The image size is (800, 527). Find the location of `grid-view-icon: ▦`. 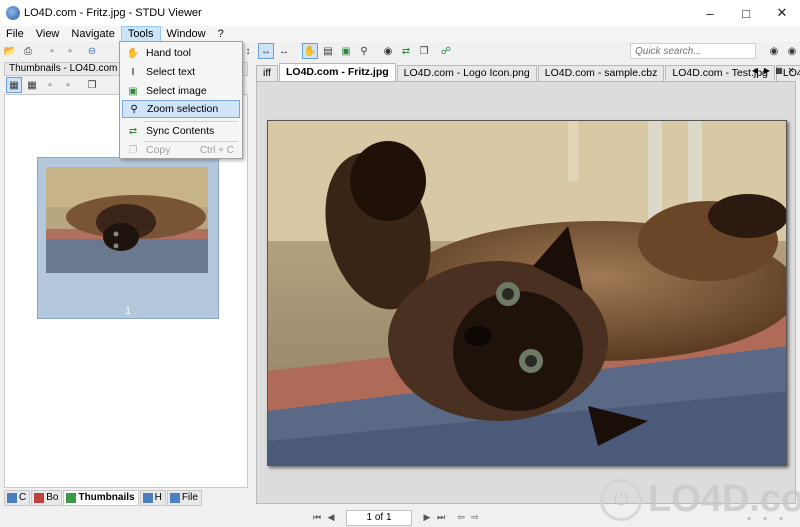

grid-view-icon: ▦ is located at coordinates (14, 85).